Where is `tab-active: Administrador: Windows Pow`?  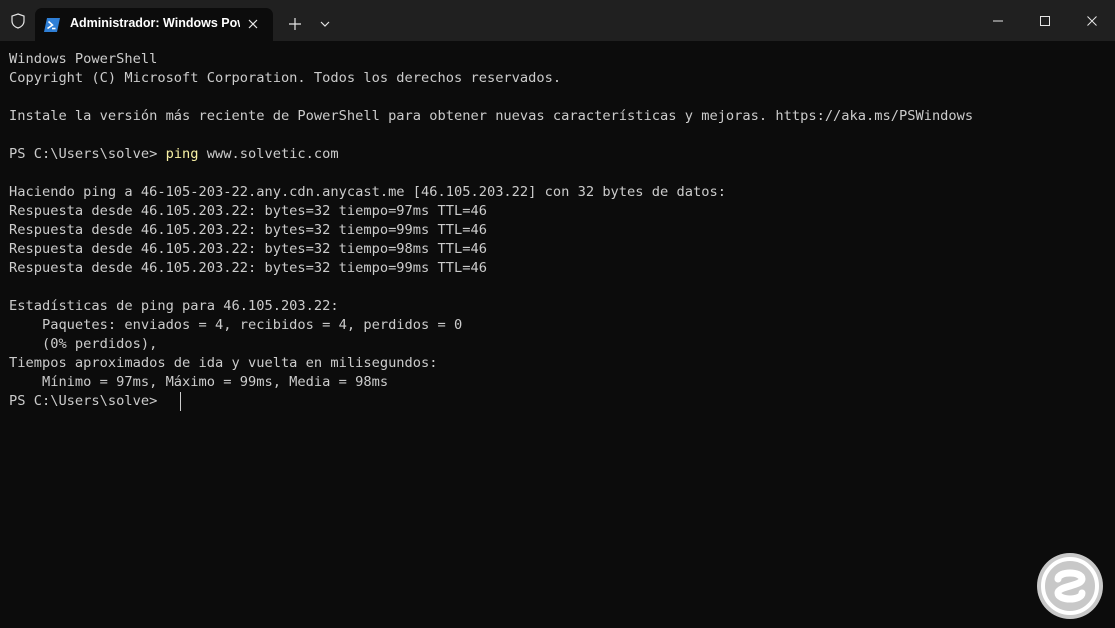 tab-active: Administrador: Windows Pow is located at coordinates (154, 24).